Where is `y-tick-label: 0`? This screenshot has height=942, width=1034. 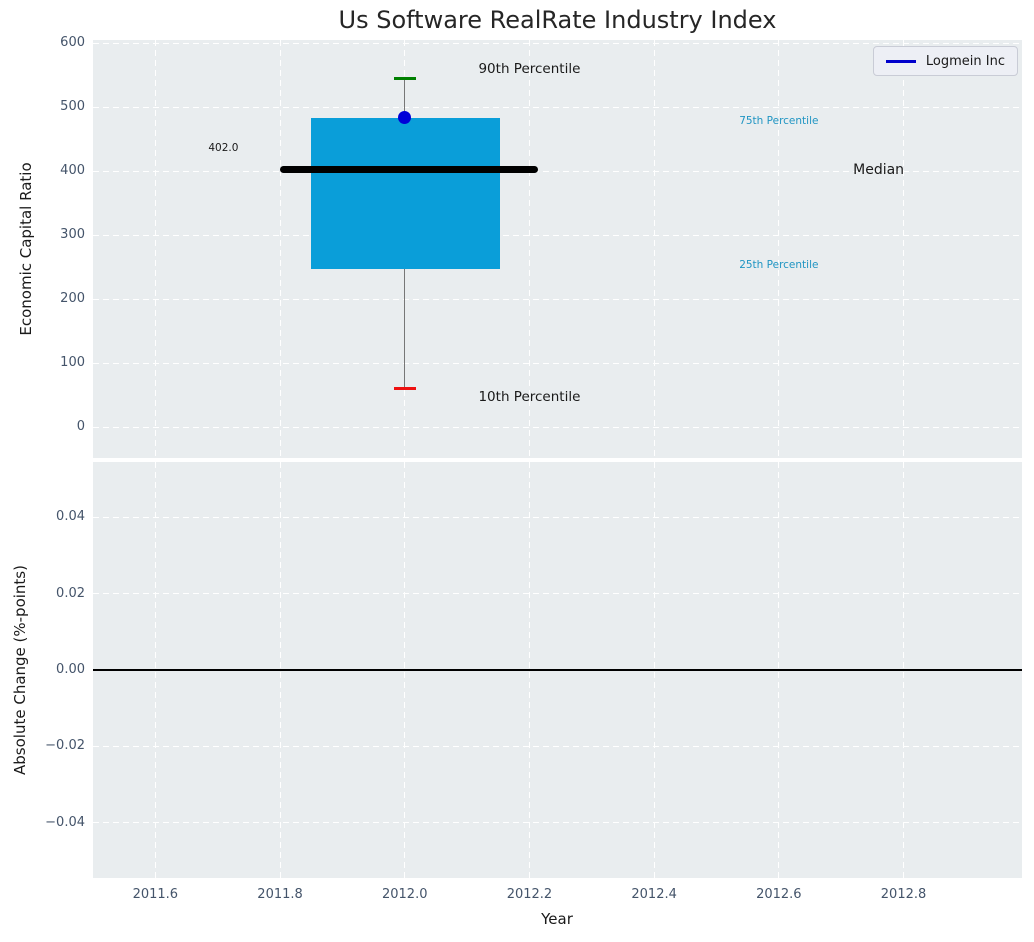
y-tick-label: 0 is located at coordinates (80, 427).